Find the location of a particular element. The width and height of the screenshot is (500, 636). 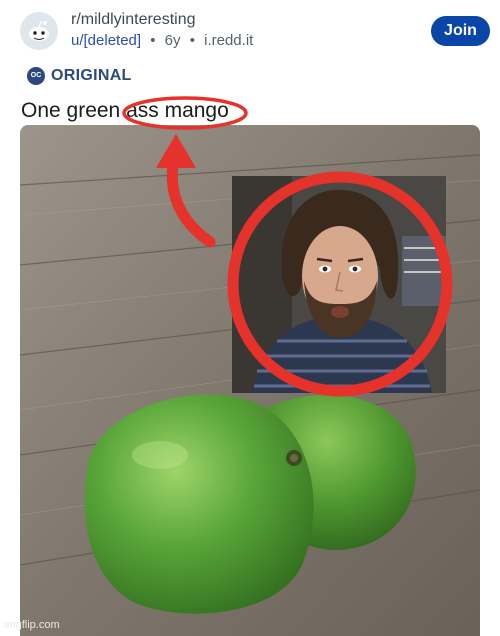

subreddit-name: r/mildlyinteresting is located at coordinates (133, 20).